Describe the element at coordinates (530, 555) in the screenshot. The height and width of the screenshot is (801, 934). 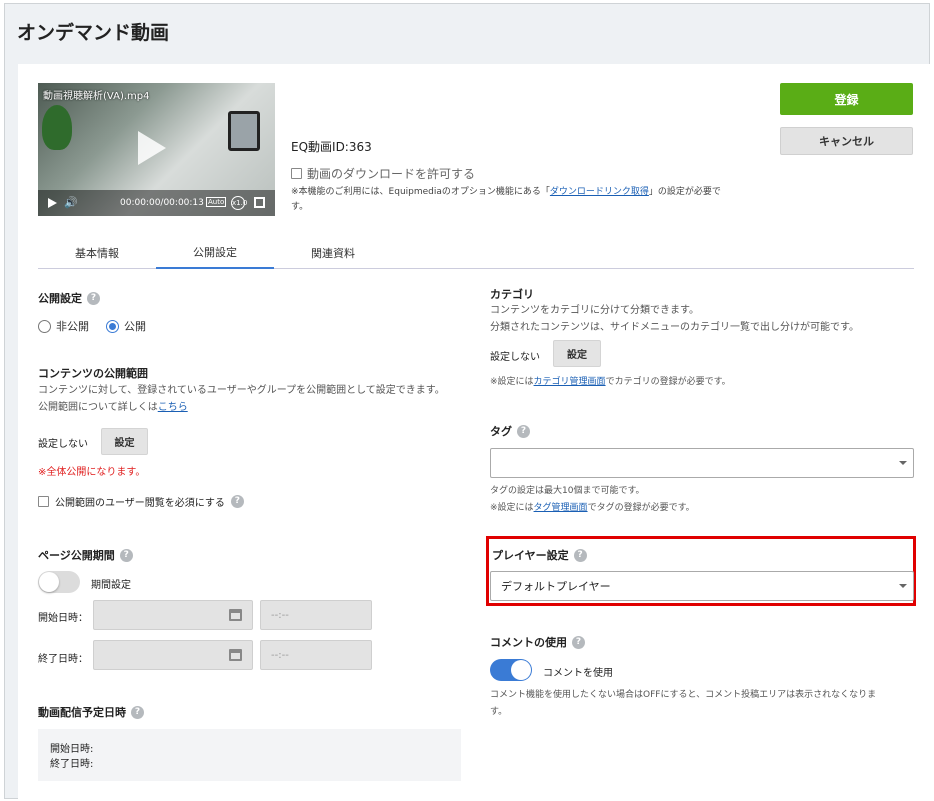
I see `player-title: プレイヤー設定` at that location.